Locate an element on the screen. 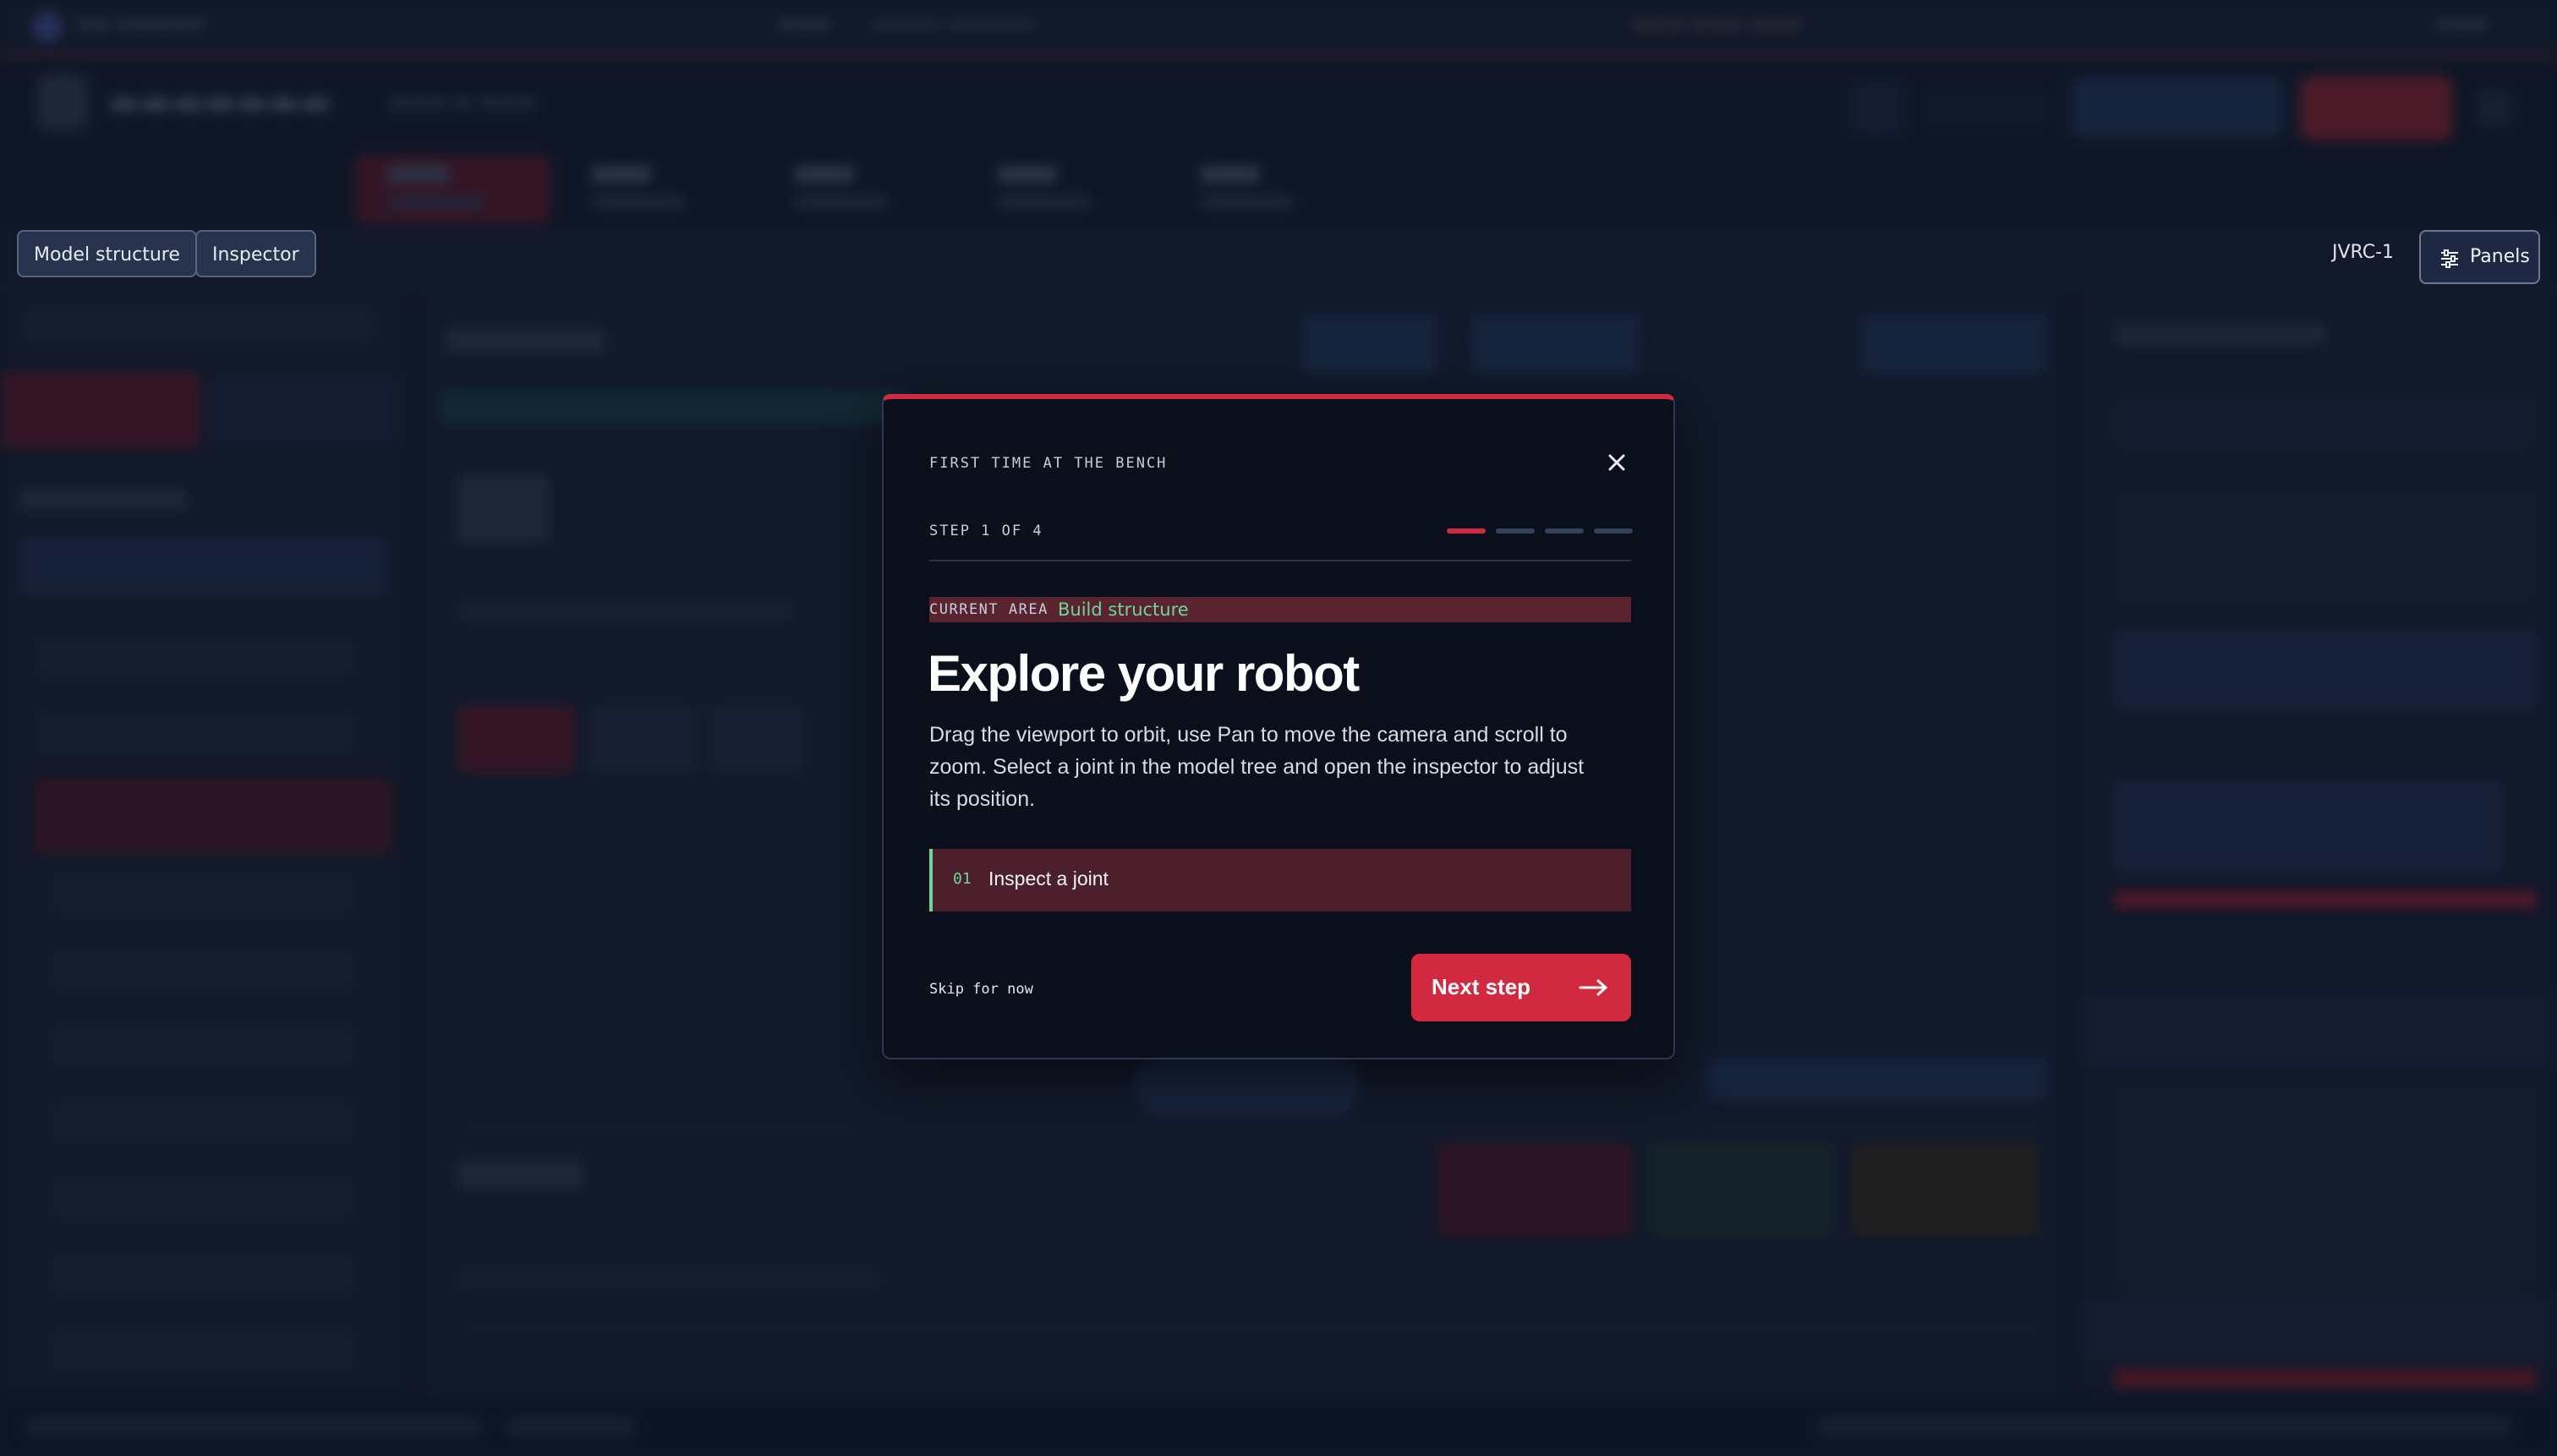 The height and width of the screenshot is (1456, 2557). divider is located at coordinates (1280, 560).